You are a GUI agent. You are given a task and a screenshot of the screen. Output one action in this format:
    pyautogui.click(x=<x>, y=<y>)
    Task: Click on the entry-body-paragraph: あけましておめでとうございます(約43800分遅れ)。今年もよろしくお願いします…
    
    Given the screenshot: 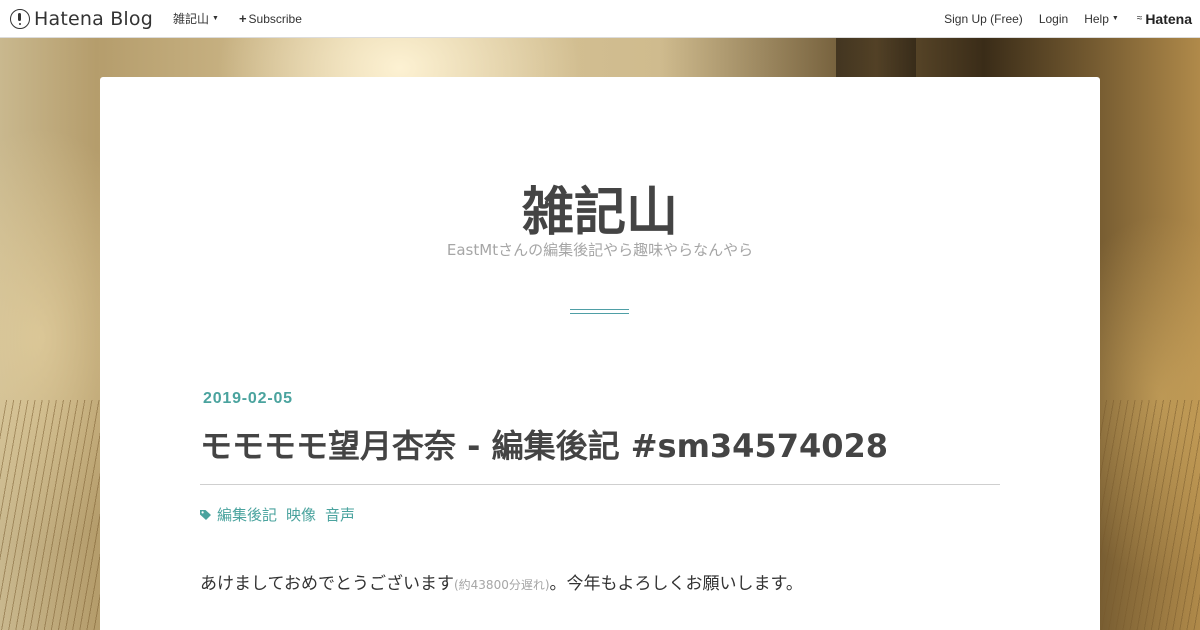 What is the action you would take?
    pyautogui.click(x=600, y=581)
    